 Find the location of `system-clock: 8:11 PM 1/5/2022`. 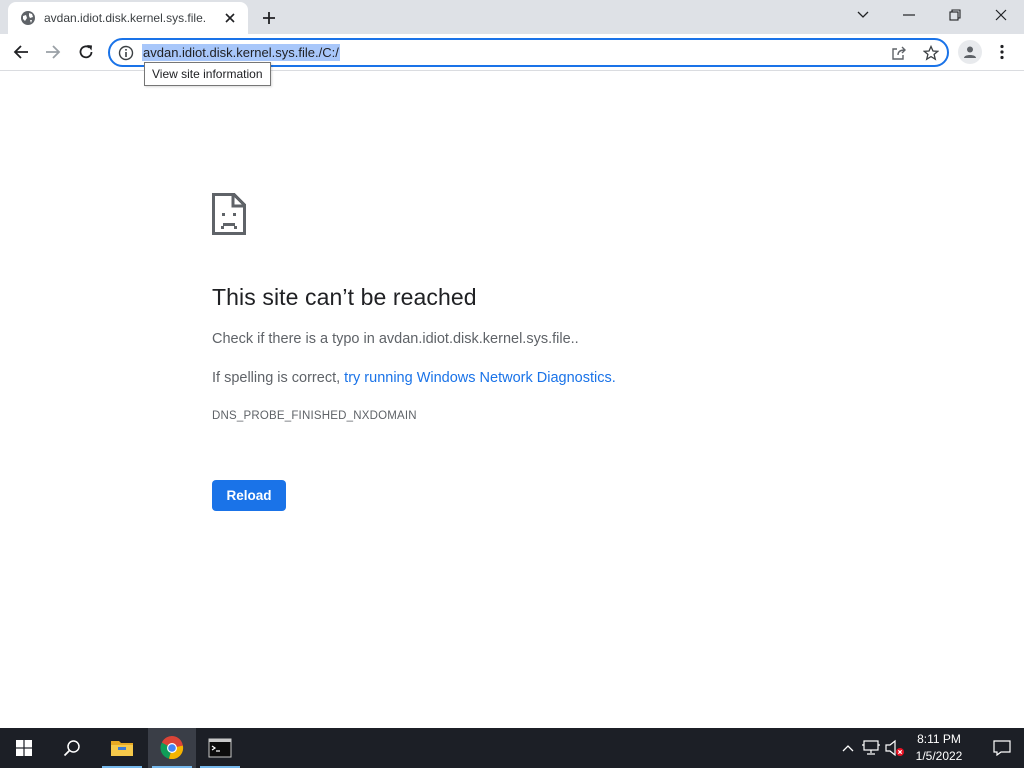

system-clock: 8:11 PM 1/5/2022 is located at coordinates (939, 748).